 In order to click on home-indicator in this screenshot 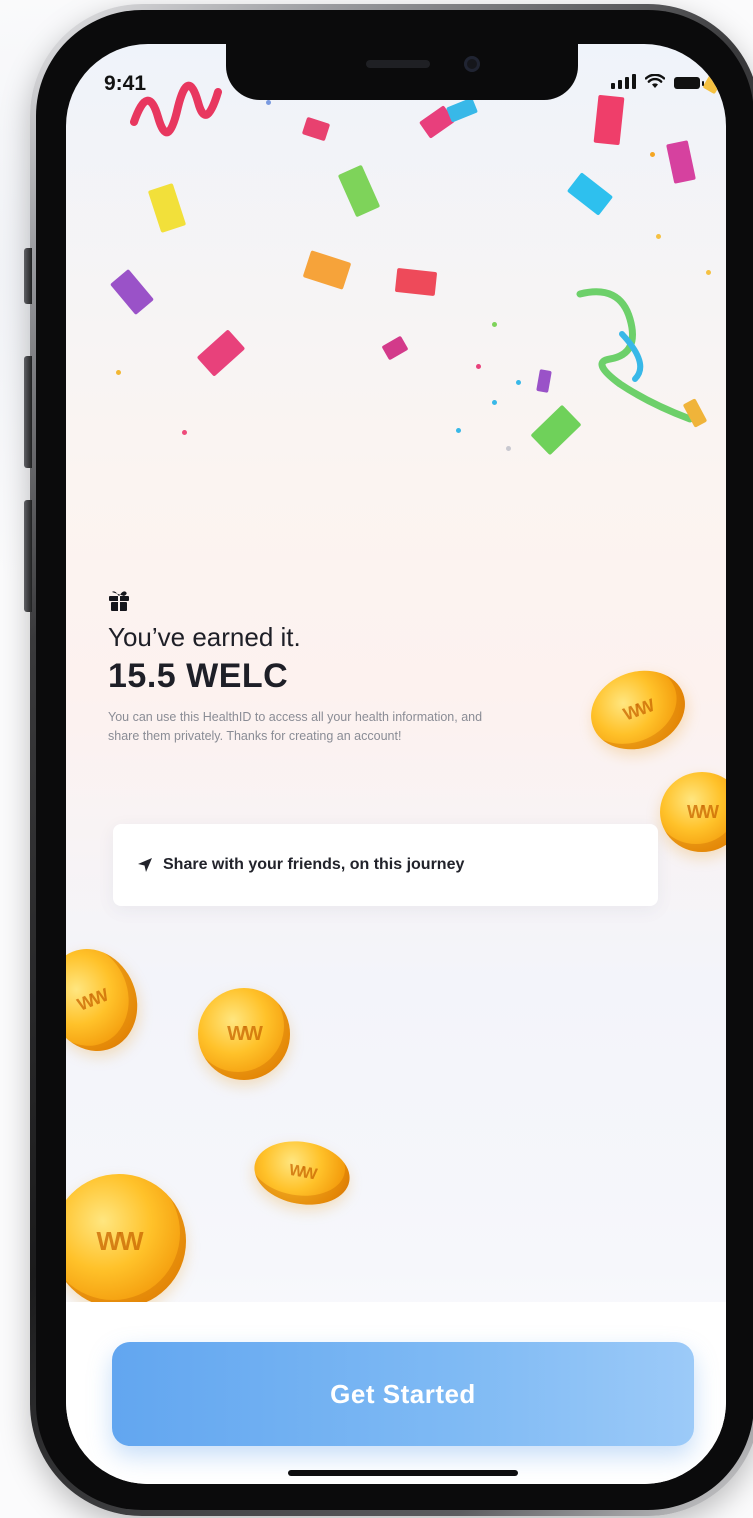, I will do `click(403, 1473)`.